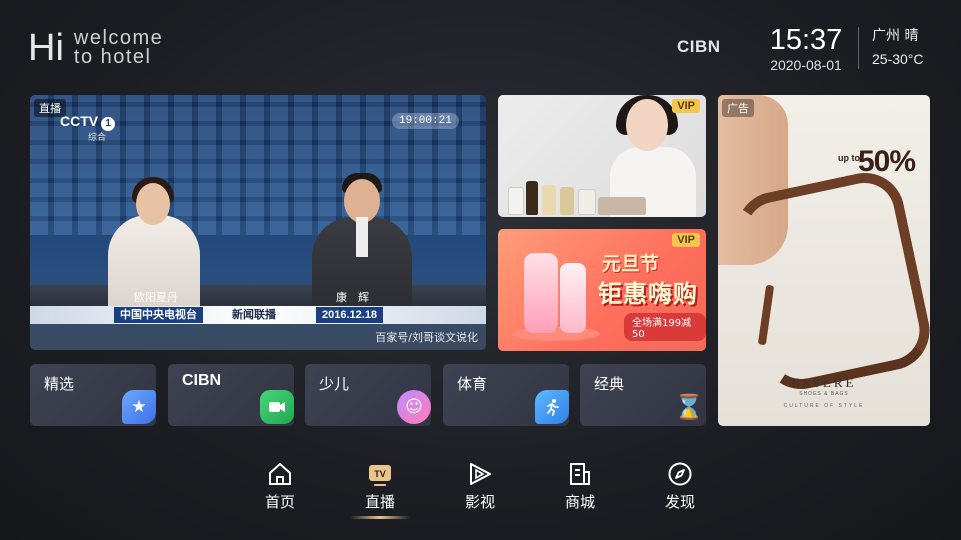 Image resolution: width=961 pixels, height=540 pixels. I want to click on caption-network: 中国中央电视台, so click(158, 315).